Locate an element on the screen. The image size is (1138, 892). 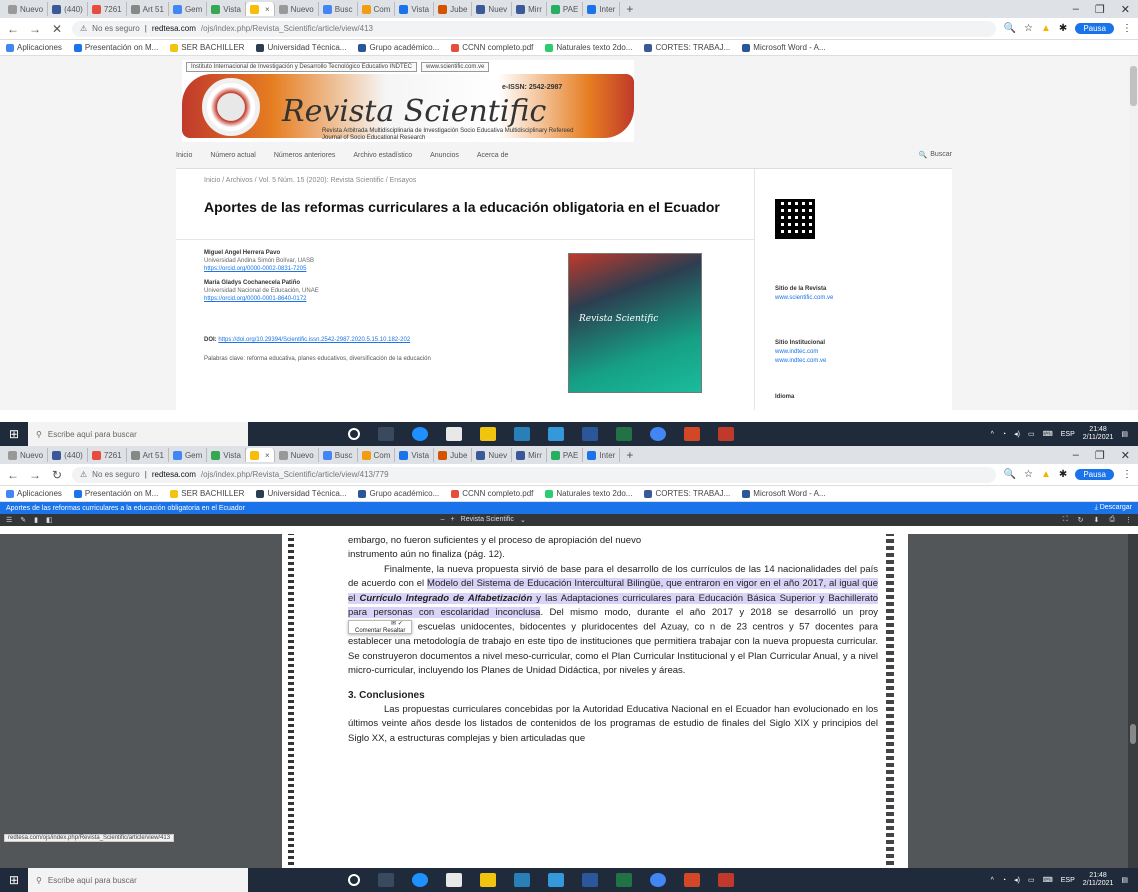
onedrive-icon is located at coordinates (556, 880).